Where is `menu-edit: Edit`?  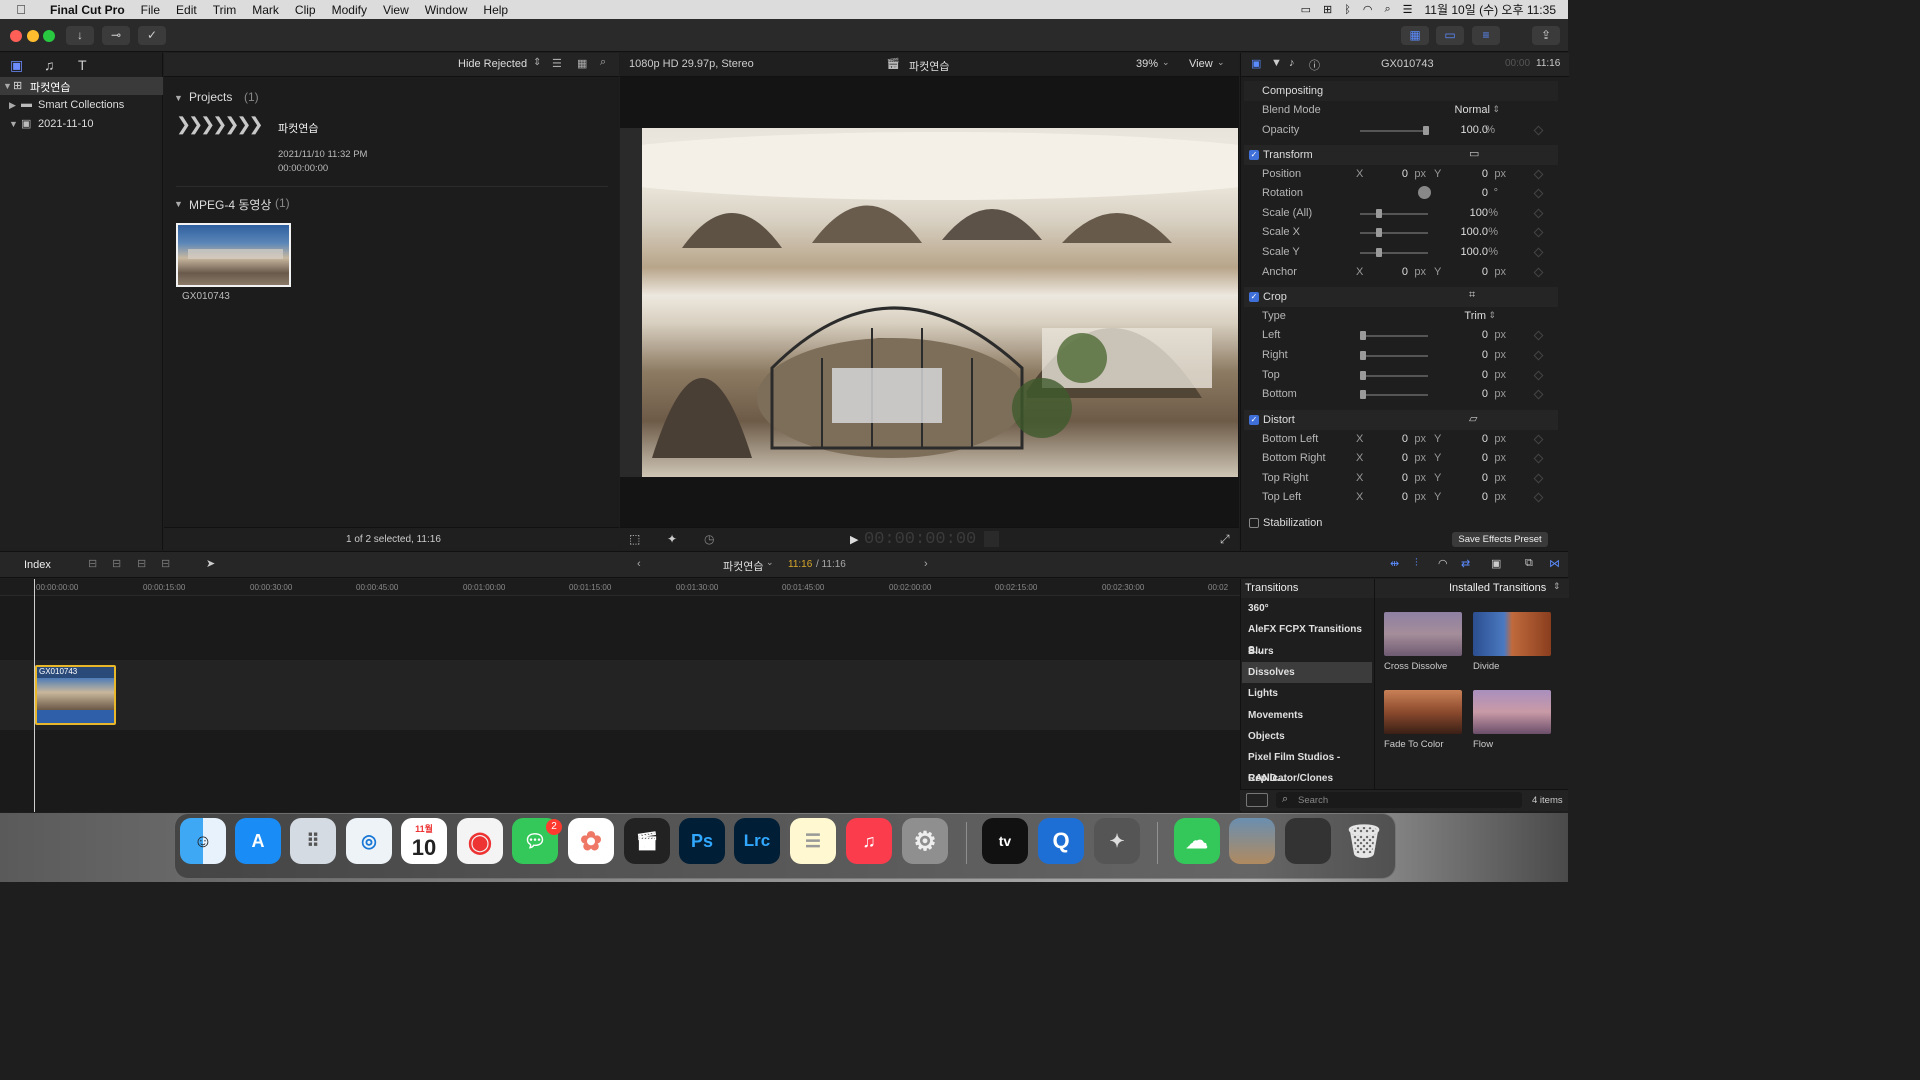
menu-edit: Edit is located at coordinates (186, 10).